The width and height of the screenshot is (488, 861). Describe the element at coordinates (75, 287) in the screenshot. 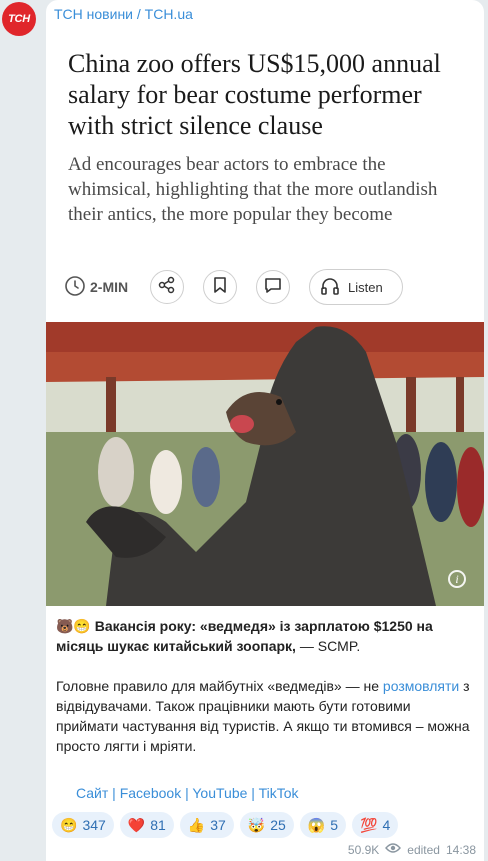

I see `clock-icon` at that location.